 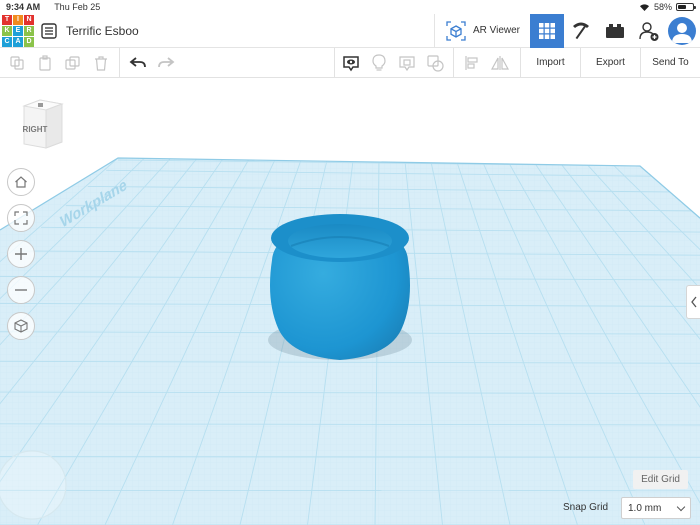 What do you see at coordinates (7, 41) in the screenshot?
I see `logo-letter: C` at bounding box center [7, 41].